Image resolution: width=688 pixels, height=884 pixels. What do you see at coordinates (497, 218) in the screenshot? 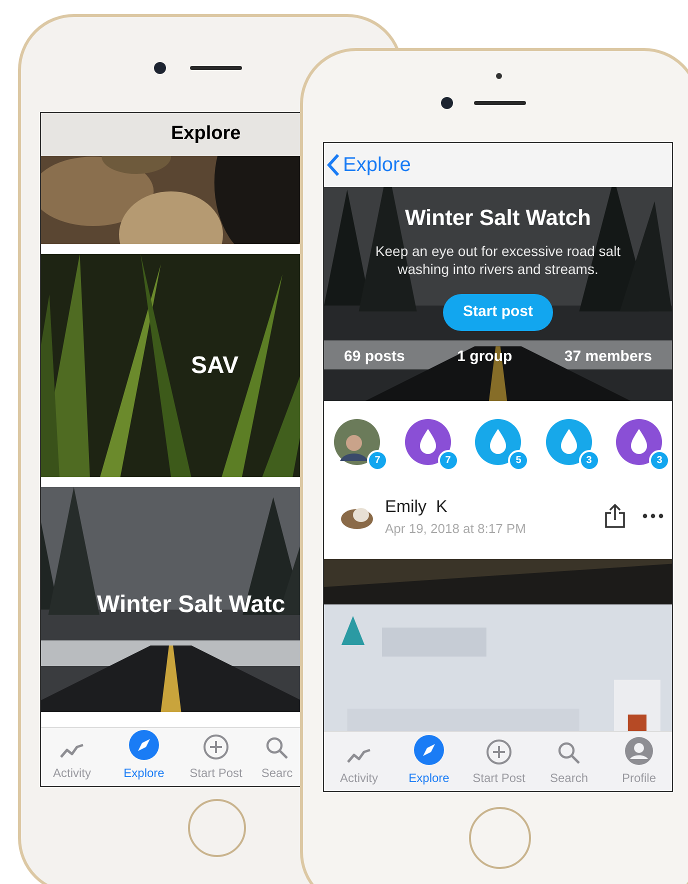
I see `hero-title: Winter Salt Watch` at bounding box center [497, 218].